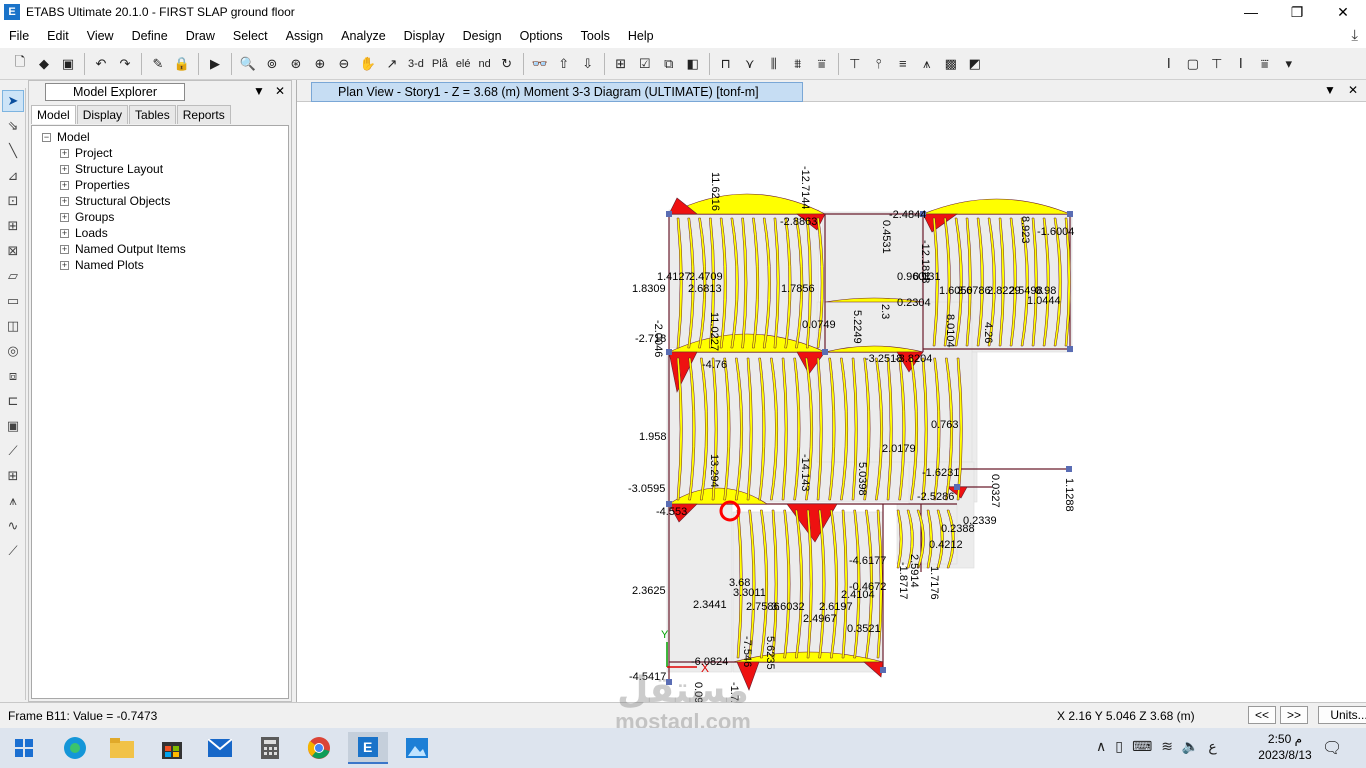 The width and height of the screenshot is (1366, 768). I want to click on view-dropdown-icon: ▼, so click(1330, 90).